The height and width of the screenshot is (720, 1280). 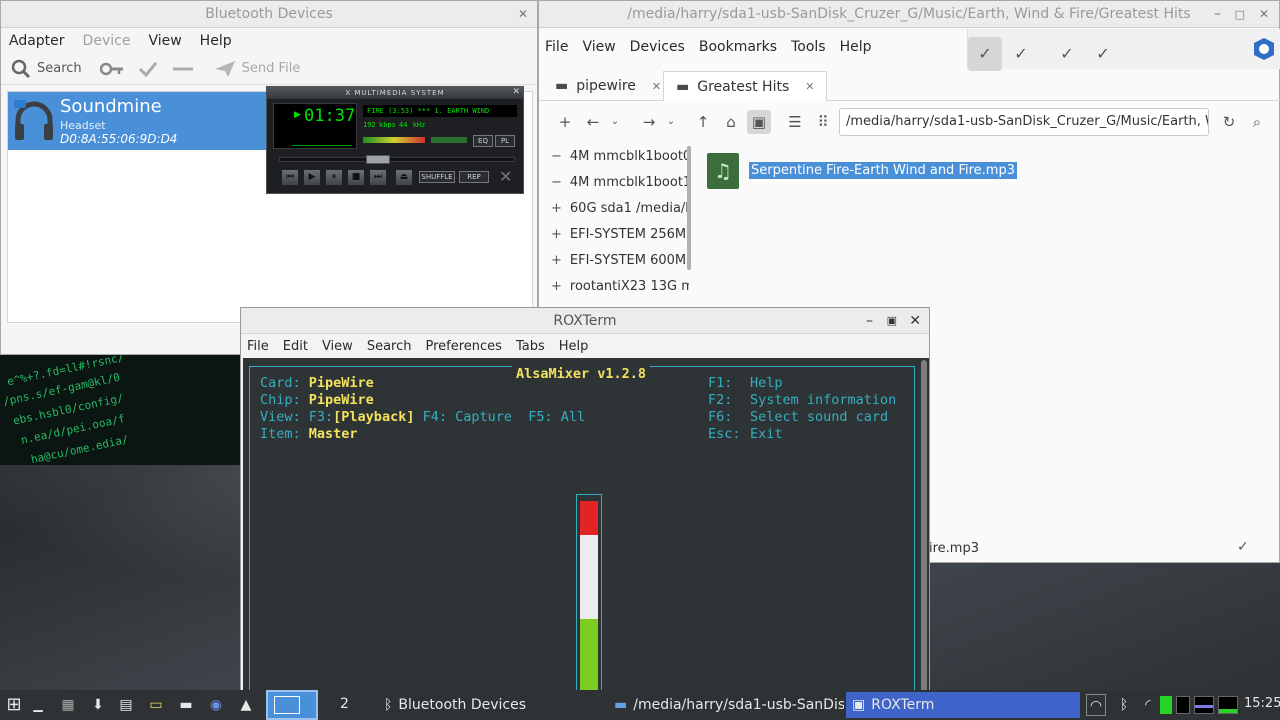 I want to click on search-button: Search, so click(x=46, y=69).